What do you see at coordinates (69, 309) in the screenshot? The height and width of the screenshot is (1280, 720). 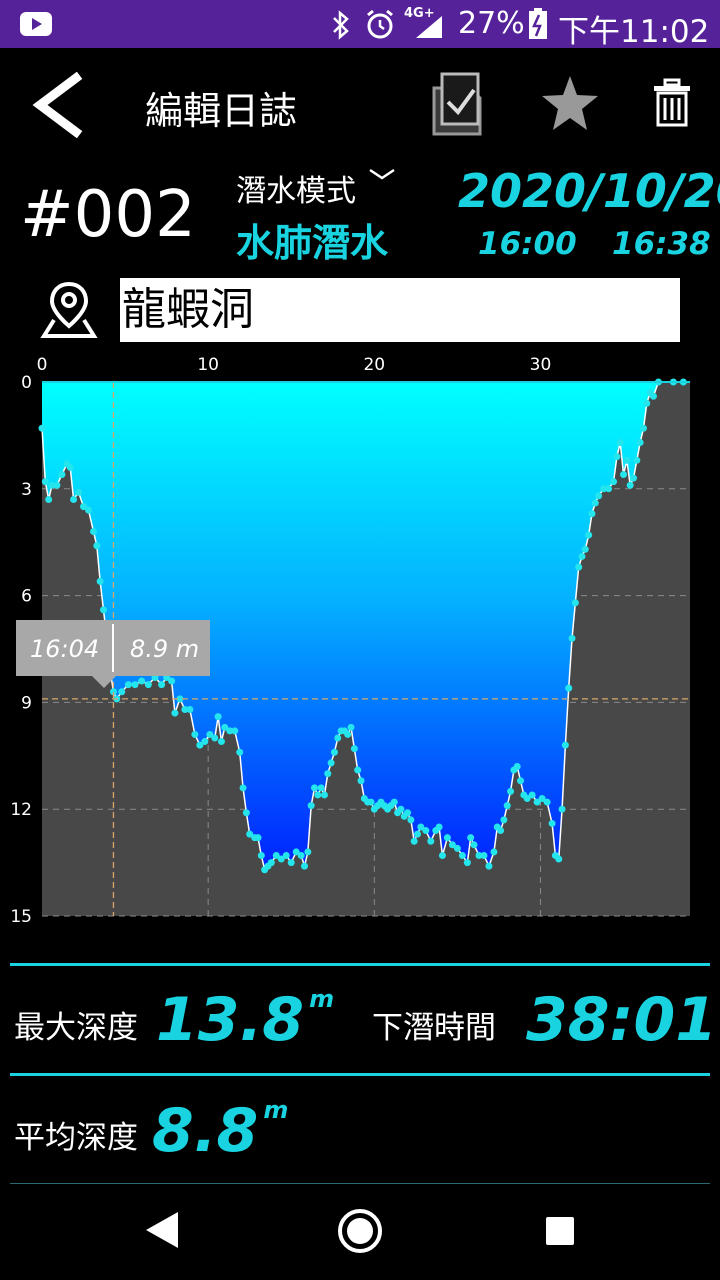 I see `location-pin-icon` at bounding box center [69, 309].